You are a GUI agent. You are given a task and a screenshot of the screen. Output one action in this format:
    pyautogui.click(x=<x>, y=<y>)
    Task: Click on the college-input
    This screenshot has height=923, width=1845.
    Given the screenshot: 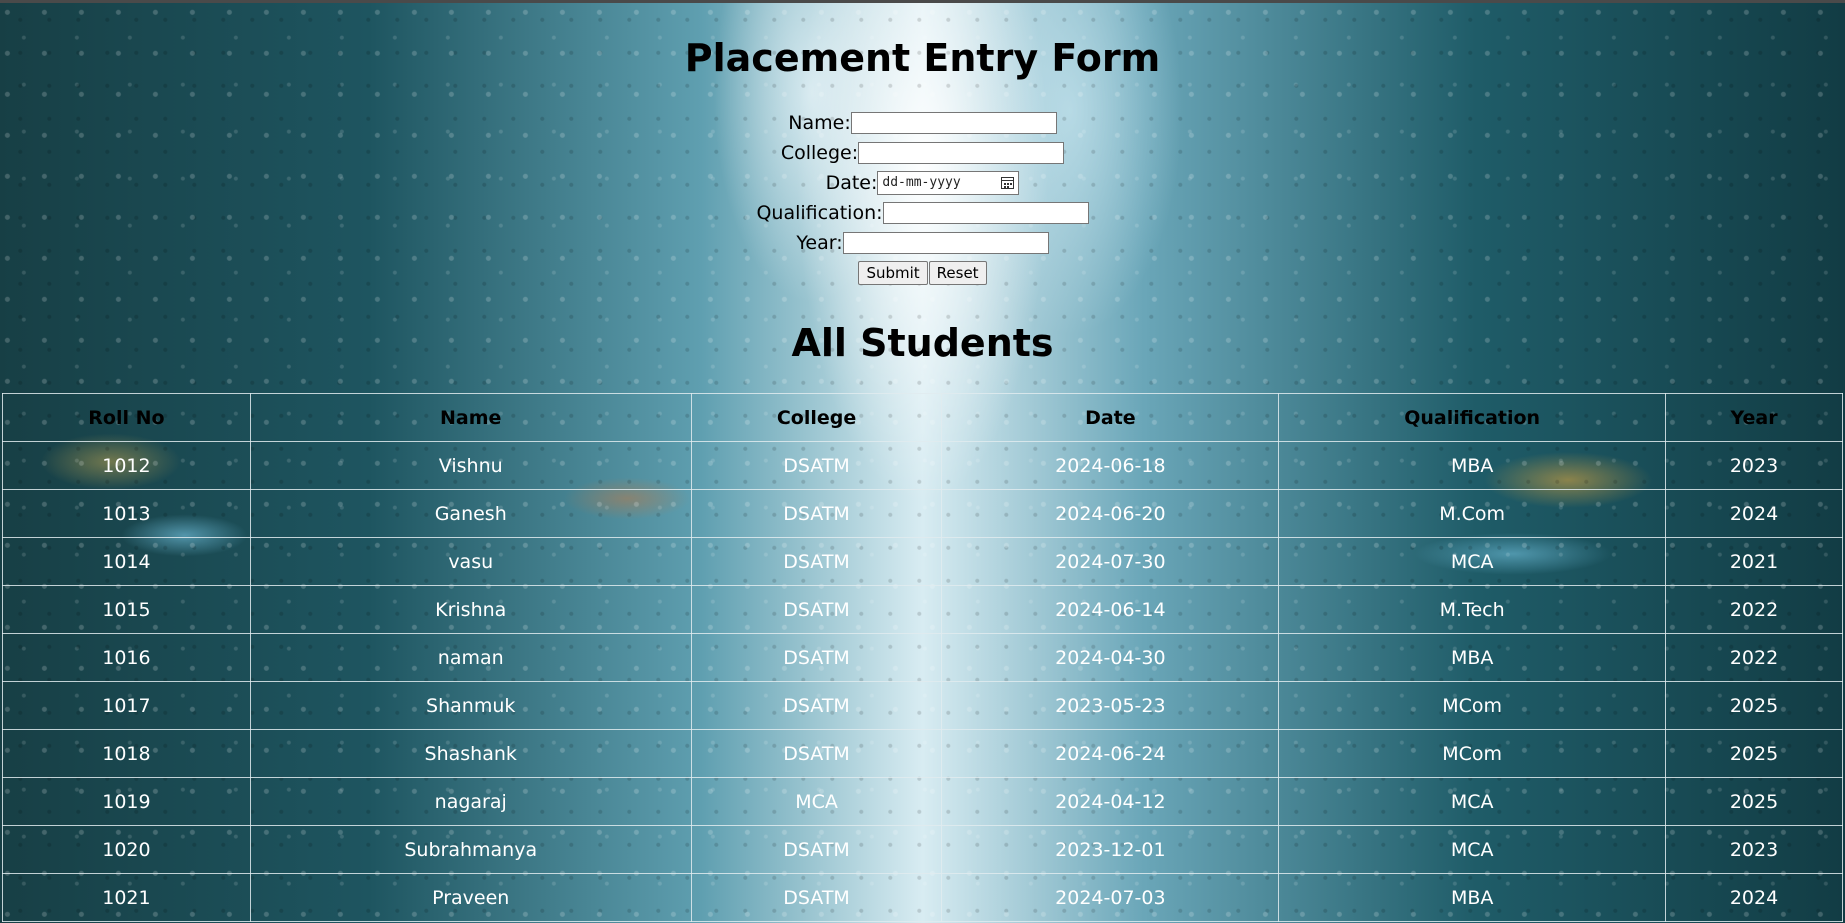 What is the action you would take?
    pyautogui.click(x=961, y=153)
    